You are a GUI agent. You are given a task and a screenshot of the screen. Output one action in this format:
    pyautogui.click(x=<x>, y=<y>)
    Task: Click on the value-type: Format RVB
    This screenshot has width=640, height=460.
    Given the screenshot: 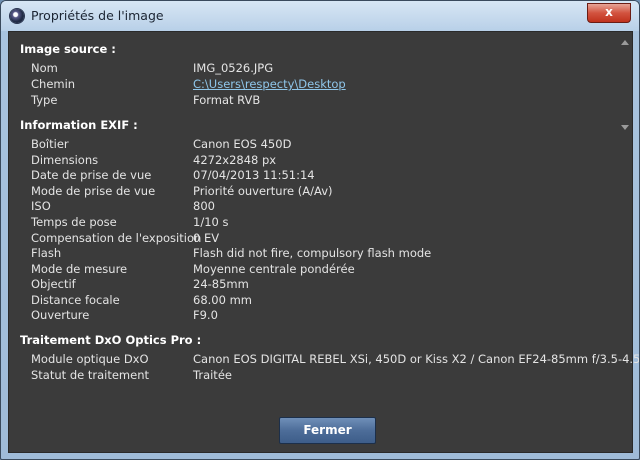 What is the action you would take?
    pyautogui.click(x=227, y=100)
    